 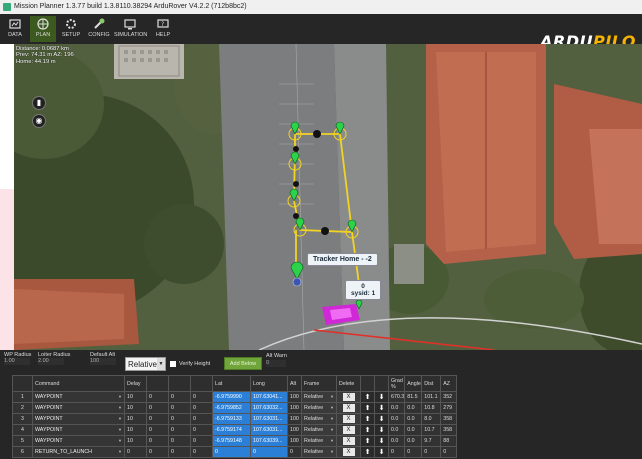 I want to click on long-cell: 0, so click(x=269, y=452).